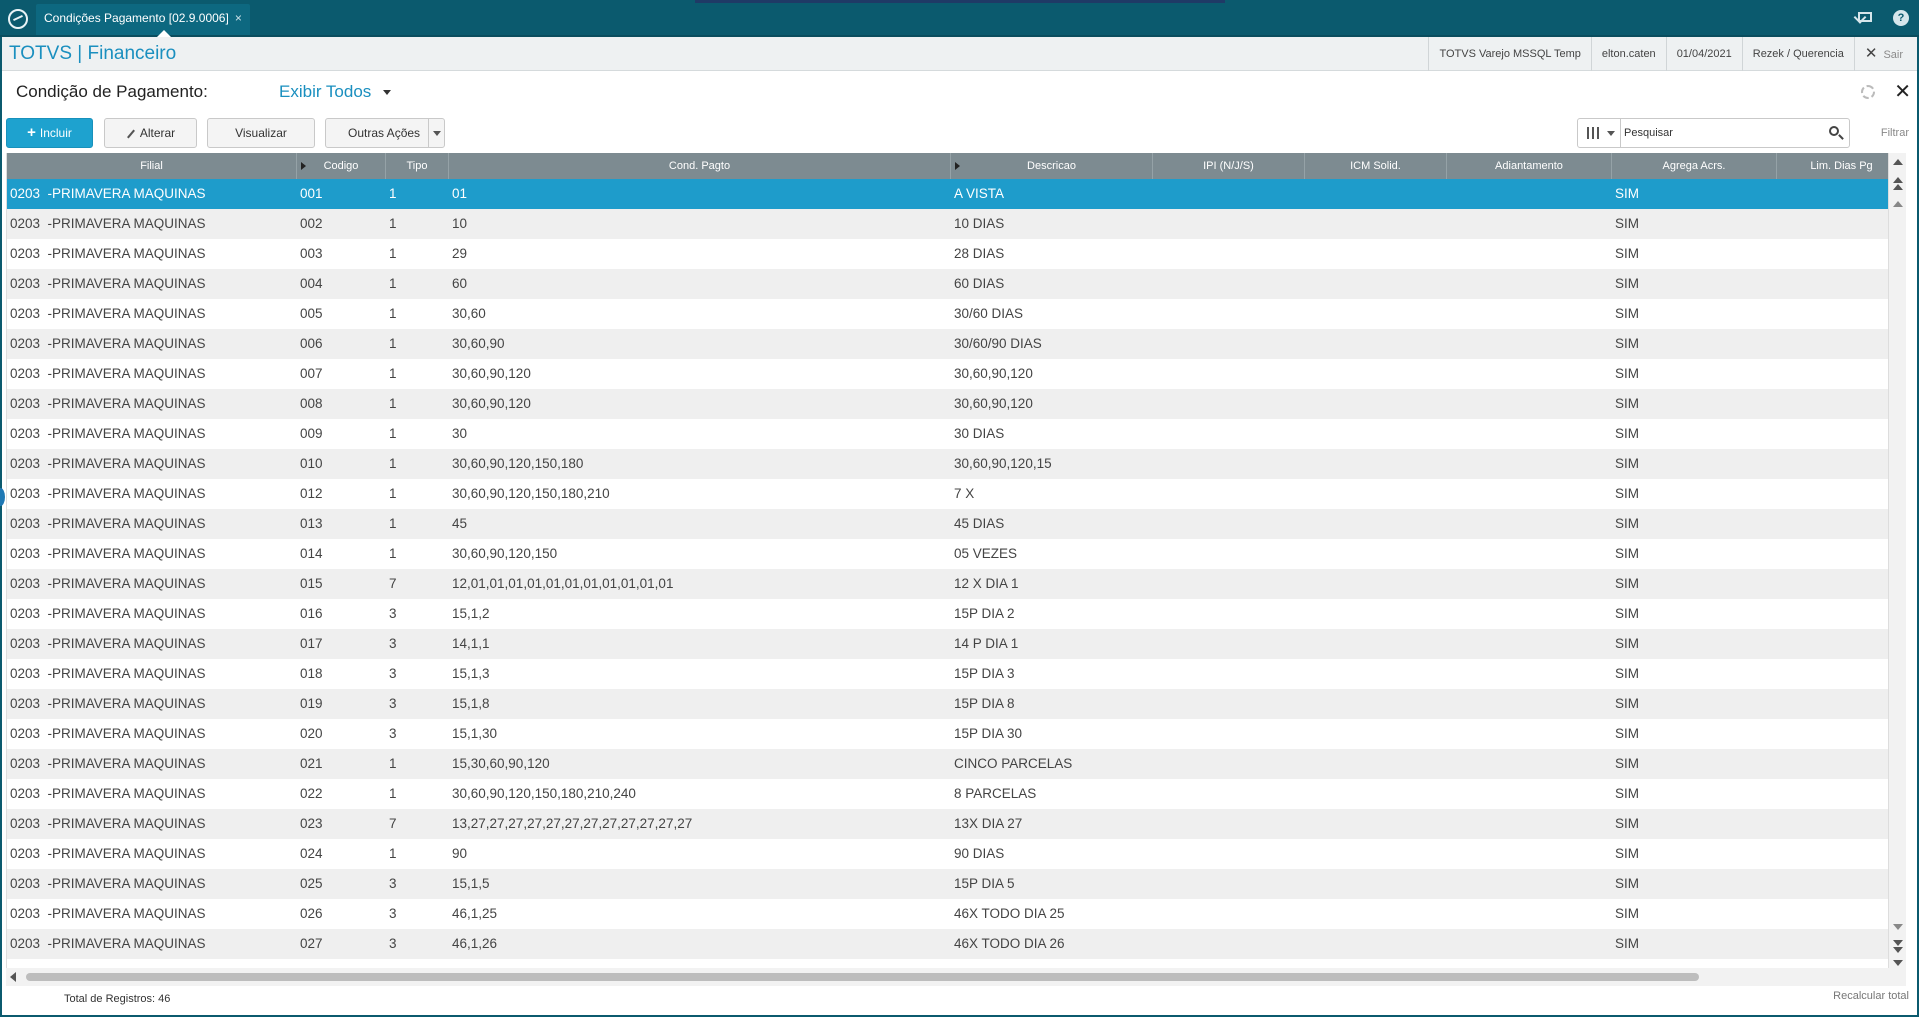  What do you see at coordinates (1897, 560) in the screenshot?
I see `vertical-scrollbar` at bounding box center [1897, 560].